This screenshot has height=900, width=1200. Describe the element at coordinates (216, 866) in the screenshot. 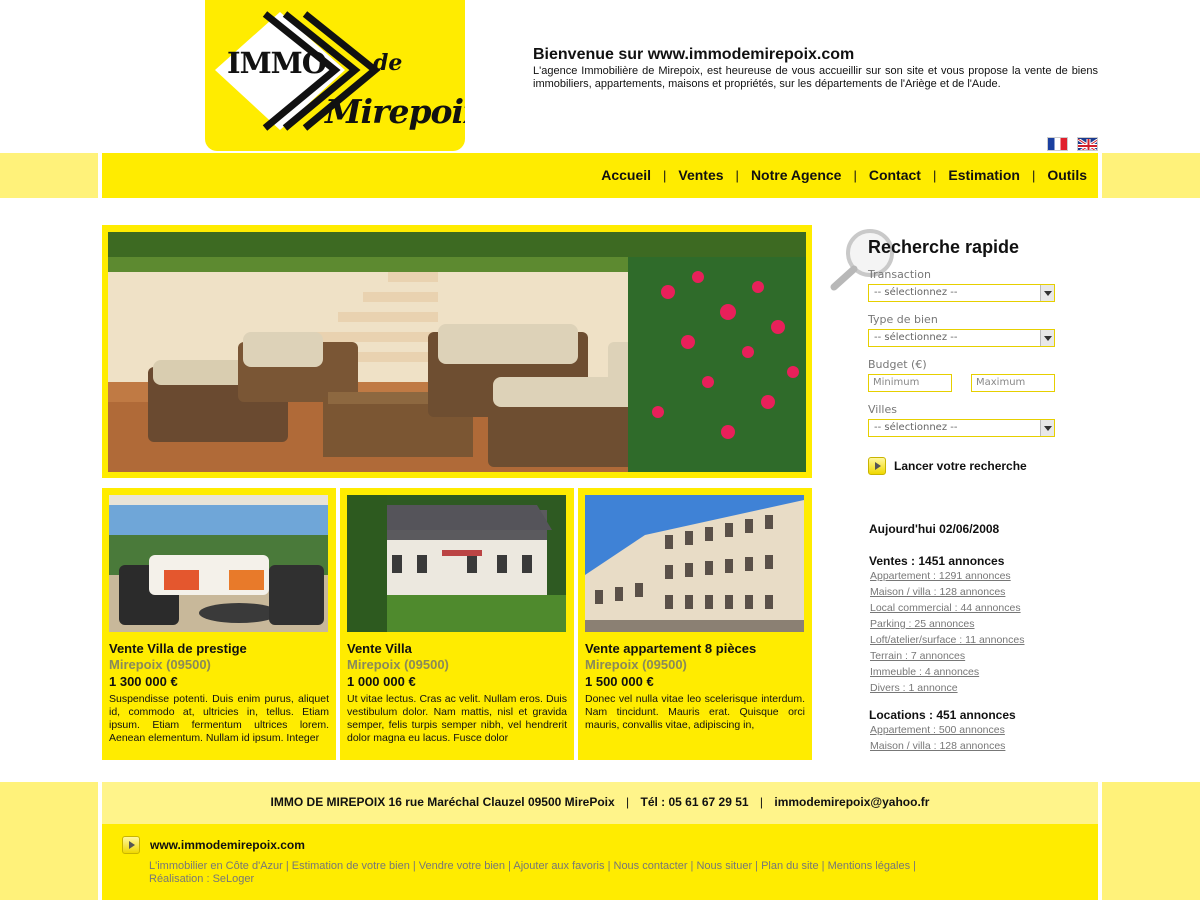

I see `footer-link: L'immobilier en Côte d'Azur` at that location.